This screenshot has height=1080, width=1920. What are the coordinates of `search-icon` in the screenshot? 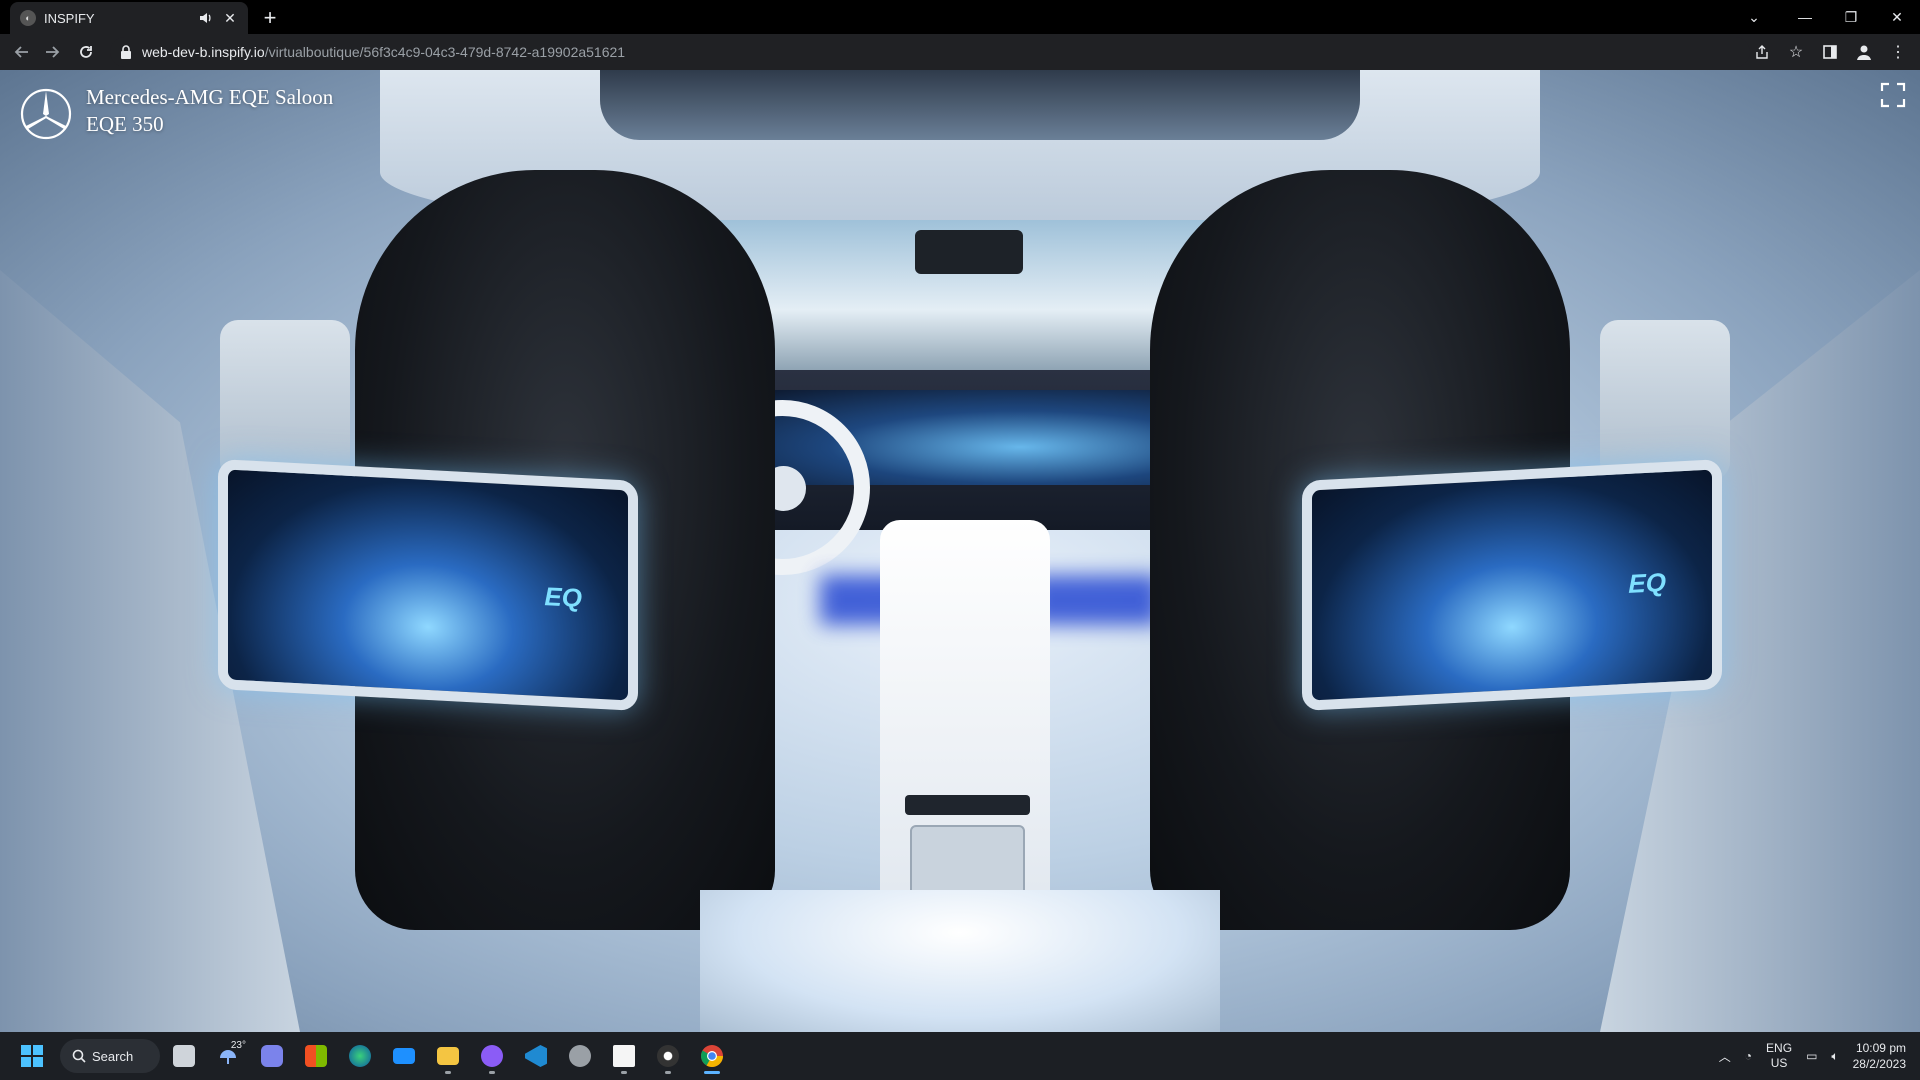 It's located at (79, 1056).